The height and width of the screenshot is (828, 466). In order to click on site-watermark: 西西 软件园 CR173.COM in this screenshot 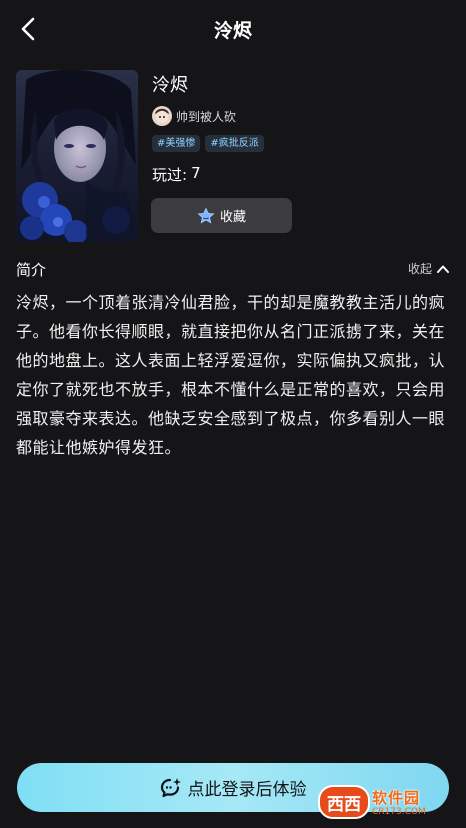, I will do `click(392, 802)`.